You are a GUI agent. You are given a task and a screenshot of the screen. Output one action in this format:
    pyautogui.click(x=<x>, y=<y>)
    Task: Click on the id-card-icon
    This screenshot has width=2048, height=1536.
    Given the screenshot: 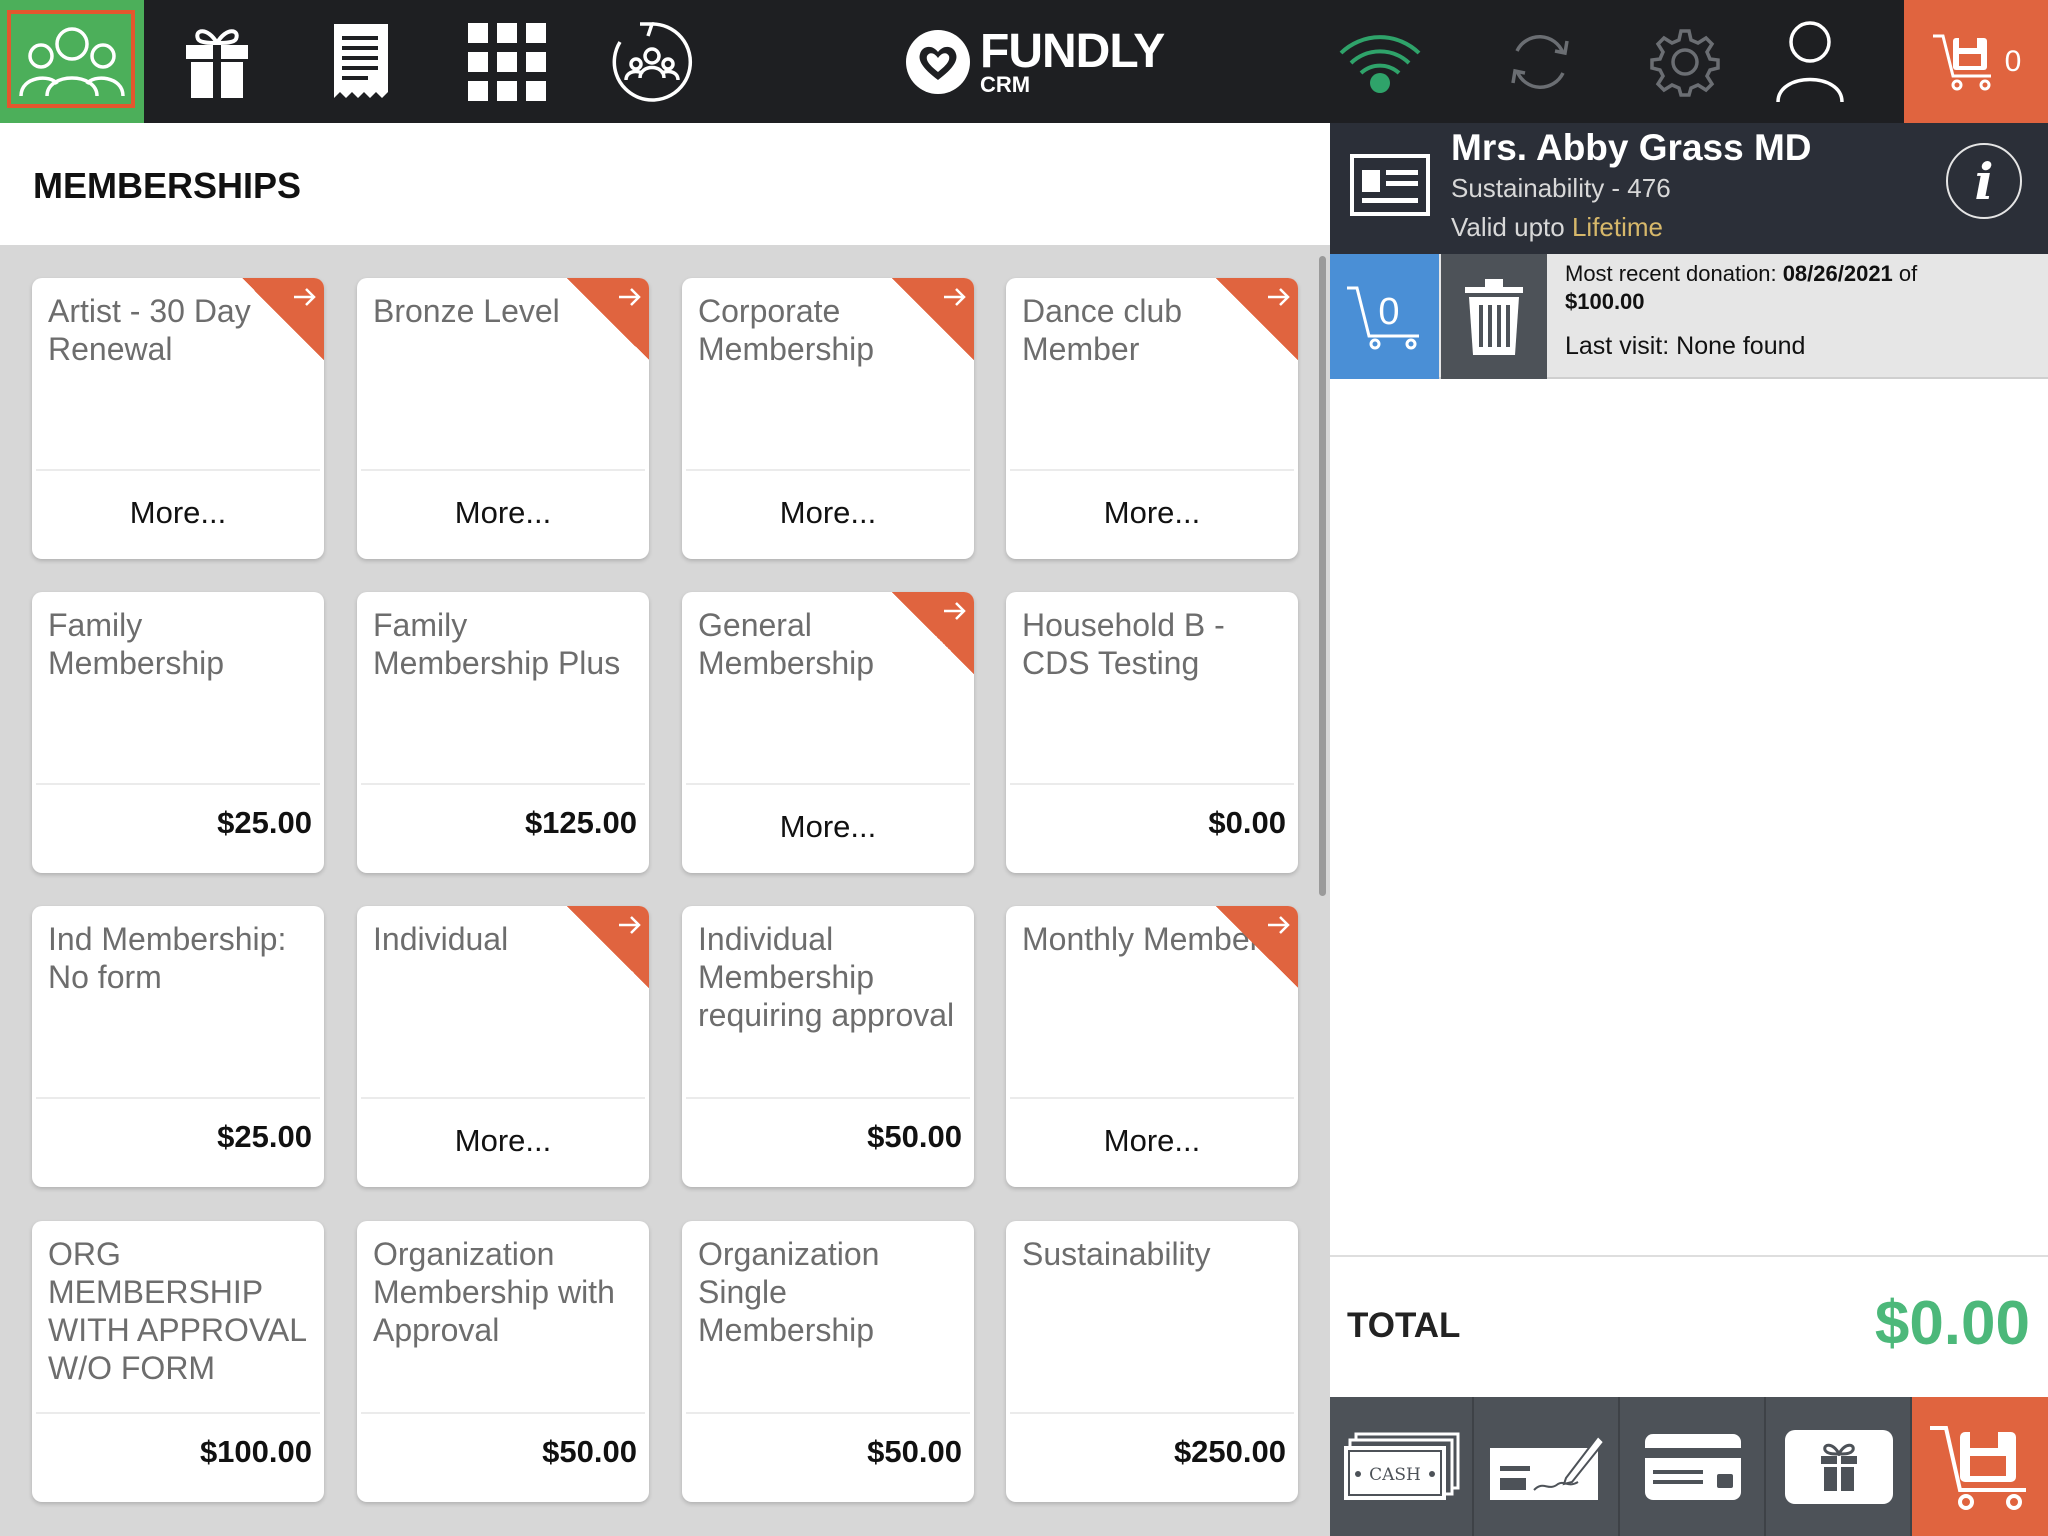 What is the action you would take?
    pyautogui.click(x=1390, y=185)
    